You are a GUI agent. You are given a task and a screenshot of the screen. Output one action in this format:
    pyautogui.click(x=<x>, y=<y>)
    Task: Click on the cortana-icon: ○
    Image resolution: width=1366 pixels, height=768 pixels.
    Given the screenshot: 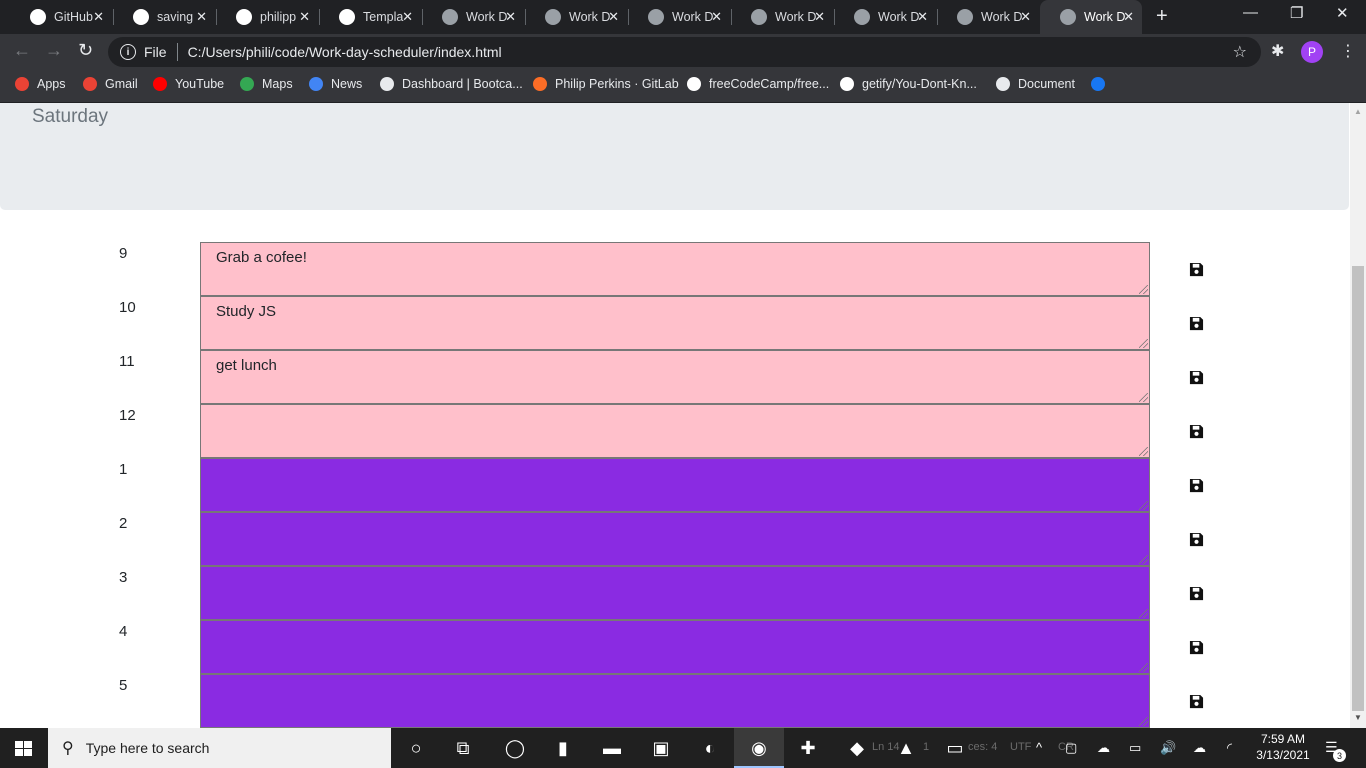 What is the action you would take?
    pyautogui.click(x=416, y=748)
    